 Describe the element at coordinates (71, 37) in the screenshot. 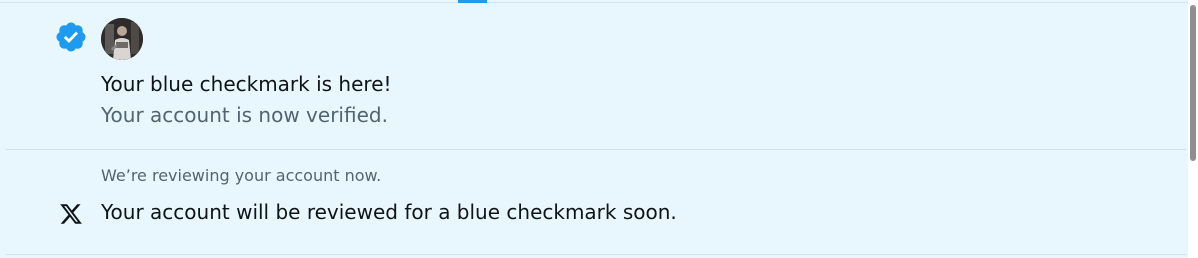

I see `verified-badge-icon` at that location.